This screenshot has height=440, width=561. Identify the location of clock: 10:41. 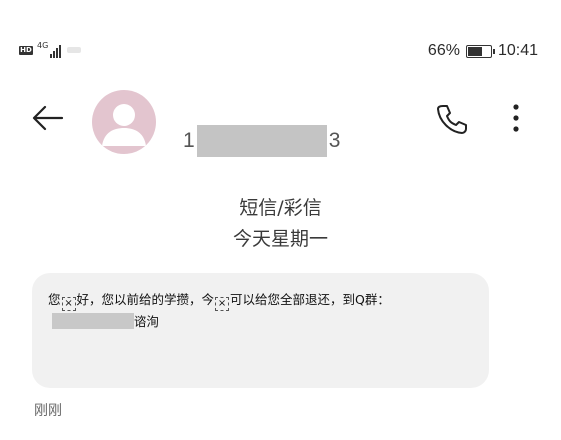
(517, 50).